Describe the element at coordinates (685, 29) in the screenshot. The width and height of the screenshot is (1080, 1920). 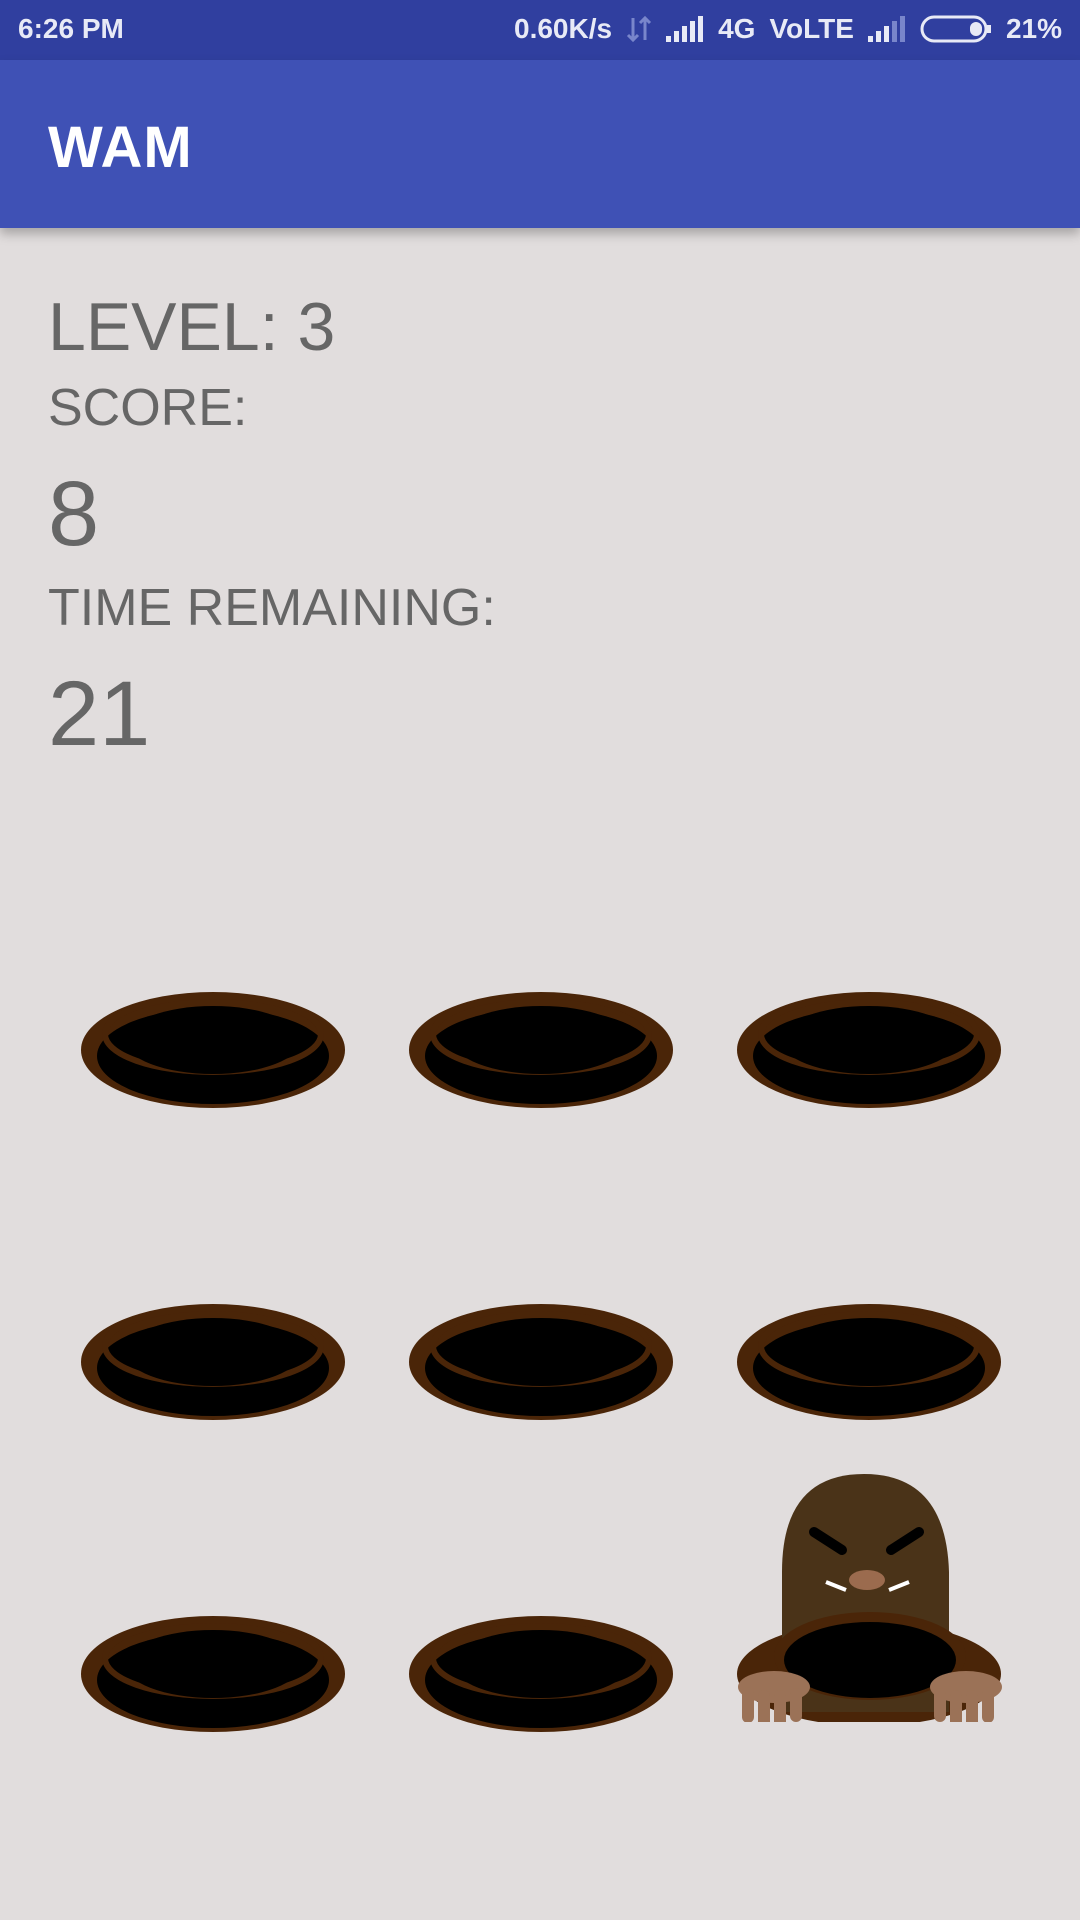
I see `signal-icon` at that location.